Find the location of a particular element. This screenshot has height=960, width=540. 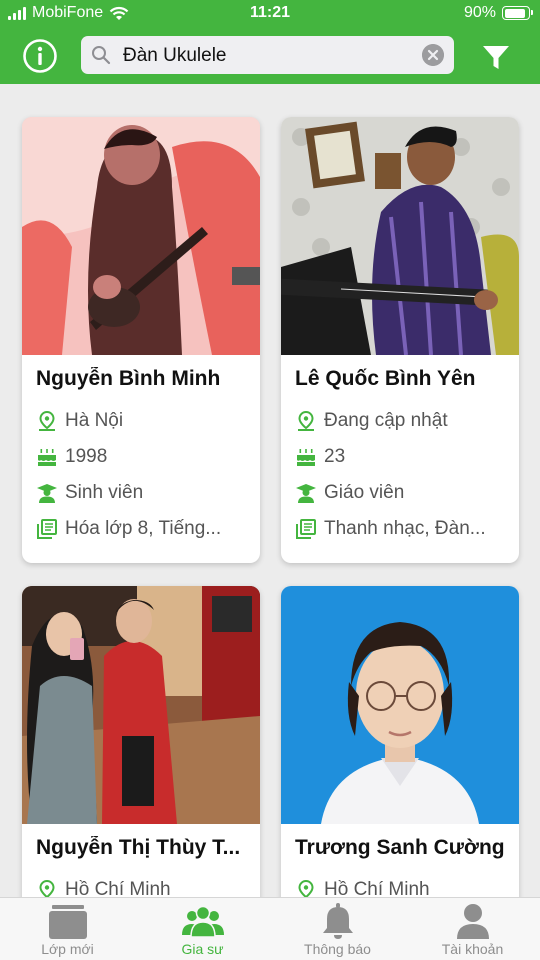

occupation-row: Giáo viên is located at coordinates (400, 493).